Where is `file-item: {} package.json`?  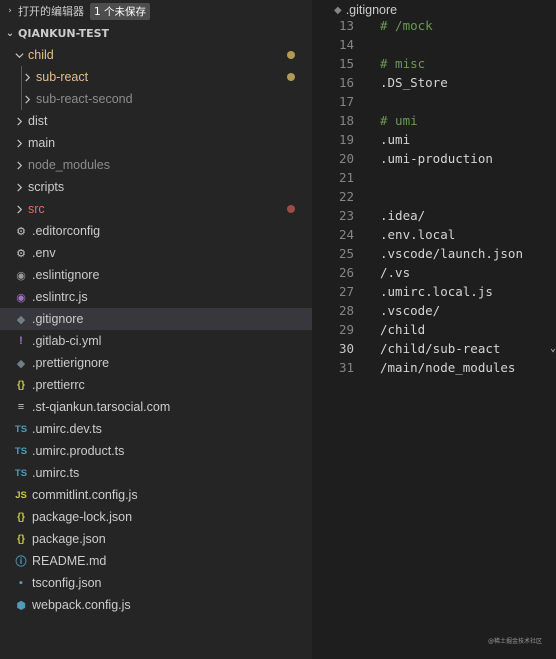
file-item: {} package.json is located at coordinates (156, 539).